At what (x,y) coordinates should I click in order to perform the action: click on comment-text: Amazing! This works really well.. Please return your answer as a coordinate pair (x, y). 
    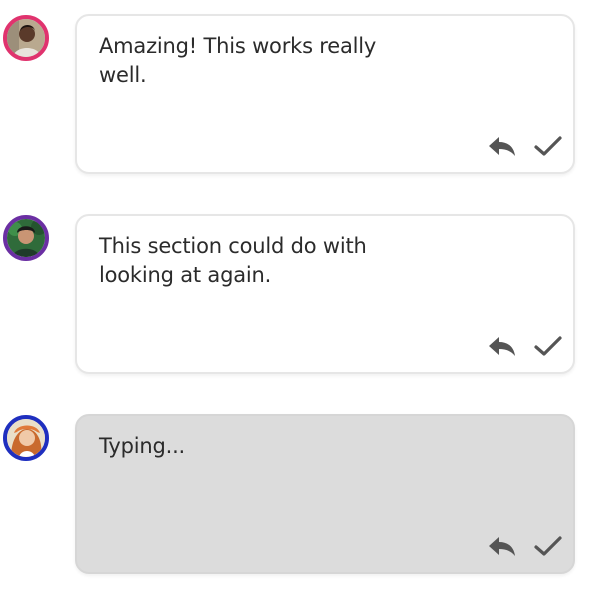
    Looking at the image, I should click on (238, 60).